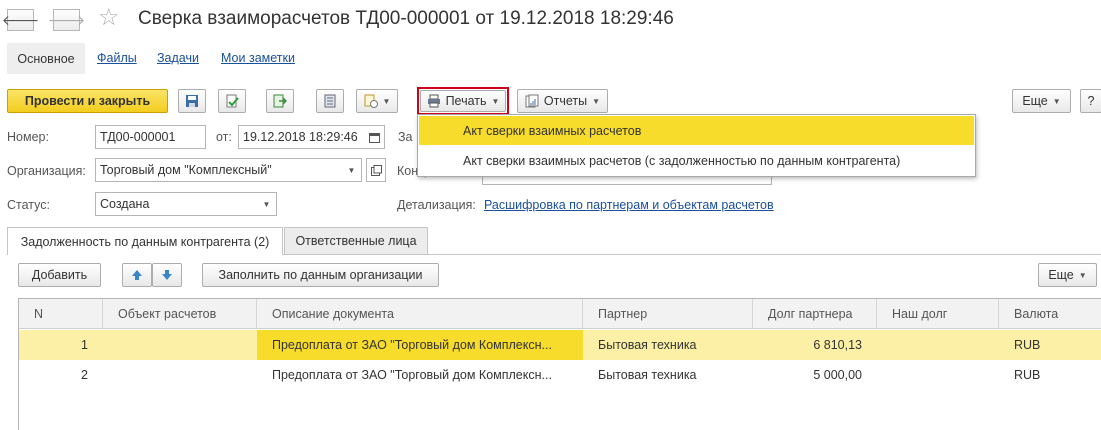 This screenshot has width=1101, height=430. What do you see at coordinates (109, 18) in the screenshot?
I see `favorite-star-icon: ☆` at bounding box center [109, 18].